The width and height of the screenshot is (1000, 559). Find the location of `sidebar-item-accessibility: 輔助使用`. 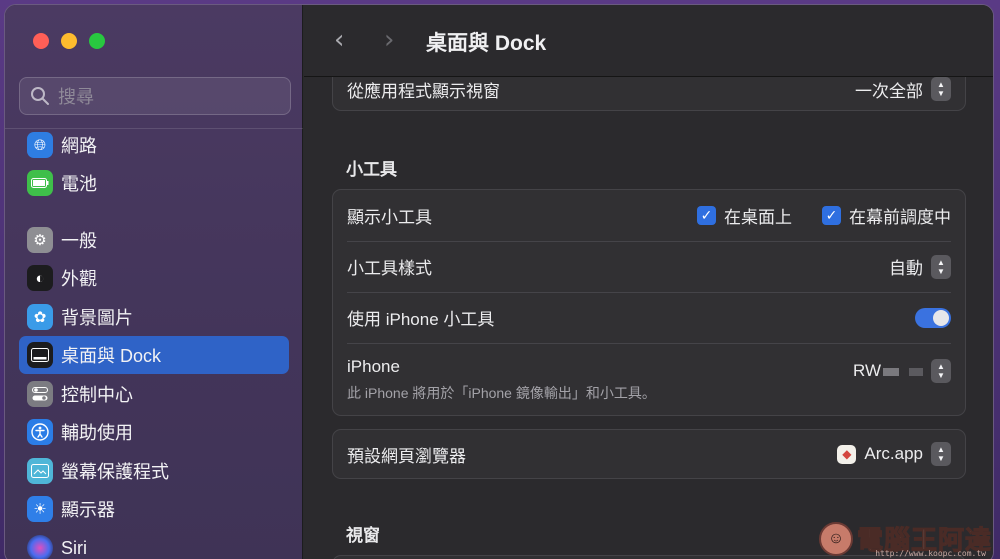

sidebar-item-accessibility: 輔助使用 is located at coordinates (154, 432).